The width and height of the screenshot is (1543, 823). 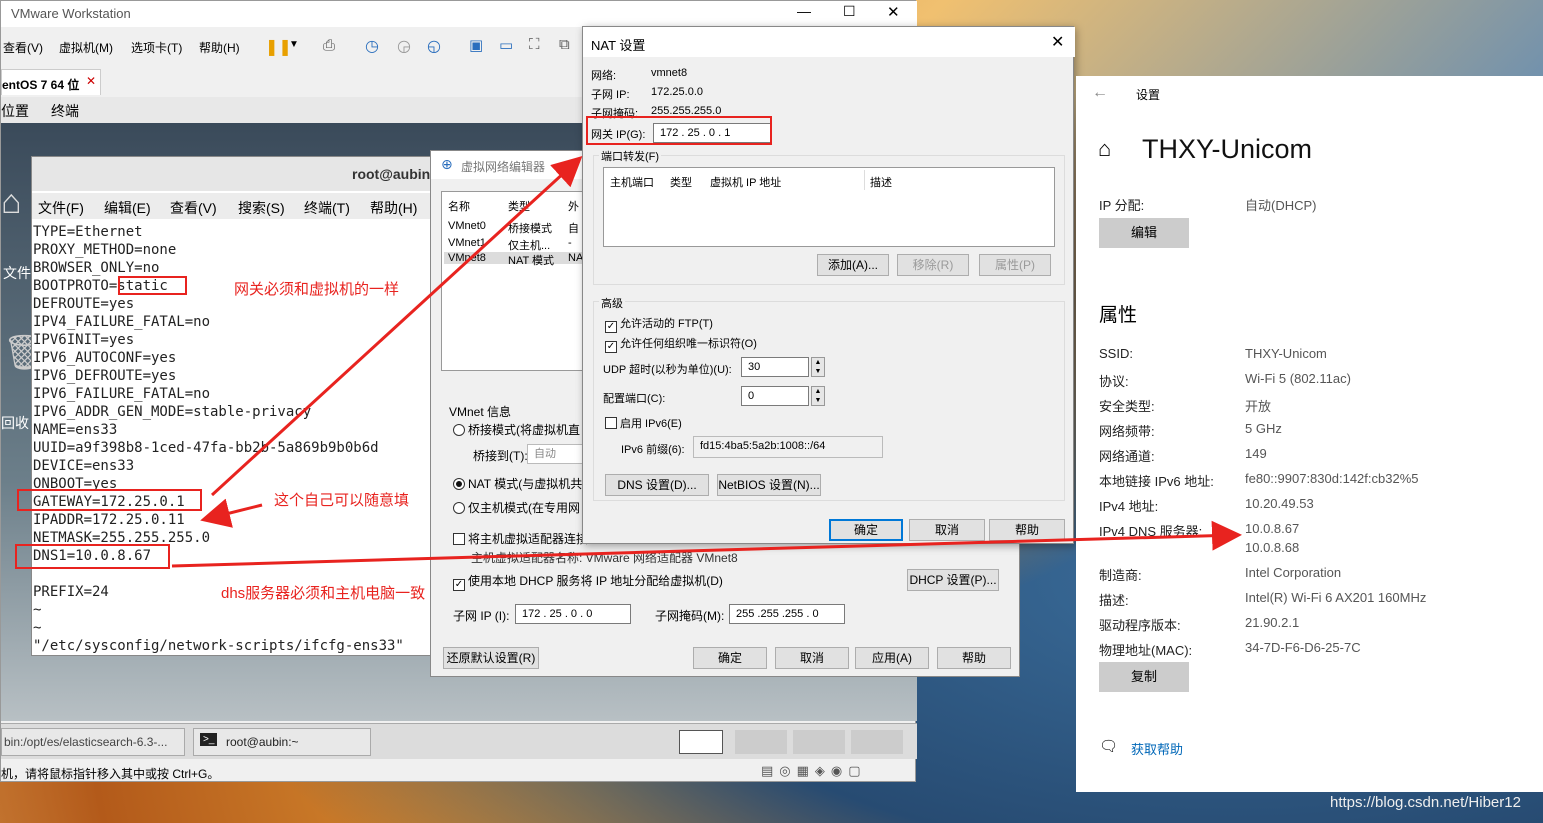 What do you see at coordinates (61, 208) in the screenshot?
I see `terminal-menu-file: 文件(F)` at bounding box center [61, 208].